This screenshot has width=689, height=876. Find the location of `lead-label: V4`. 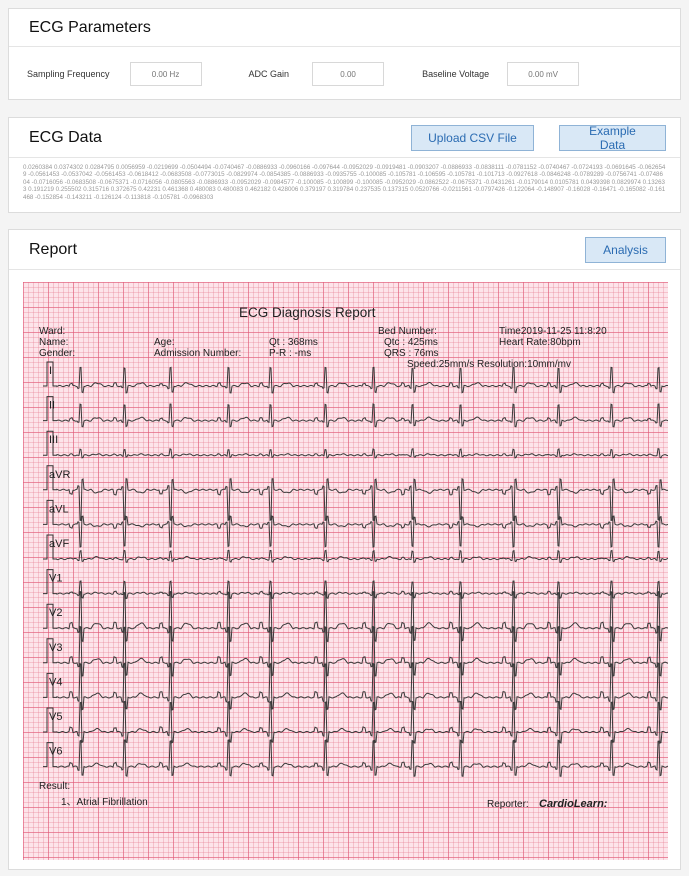

lead-label: V4 is located at coordinates (55, 682).